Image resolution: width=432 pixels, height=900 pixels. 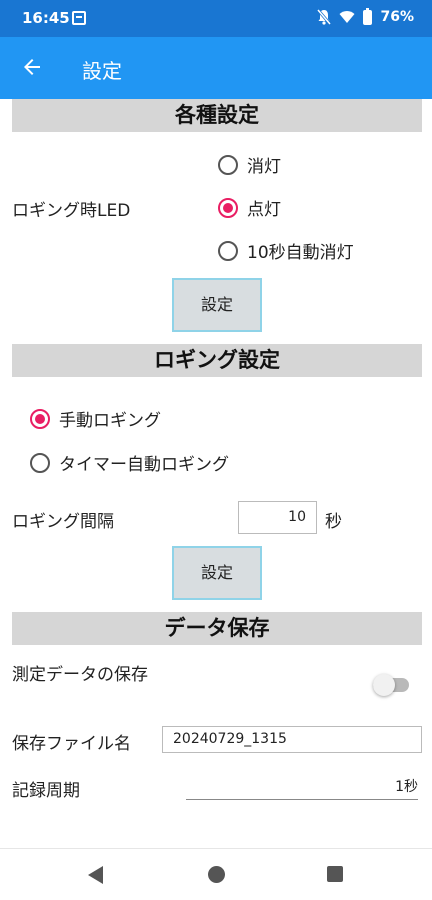 What do you see at coordinates (110, 421) in the screenshot?
I see `radio-label: 手動ロギング` at bounding box center [110, 421].